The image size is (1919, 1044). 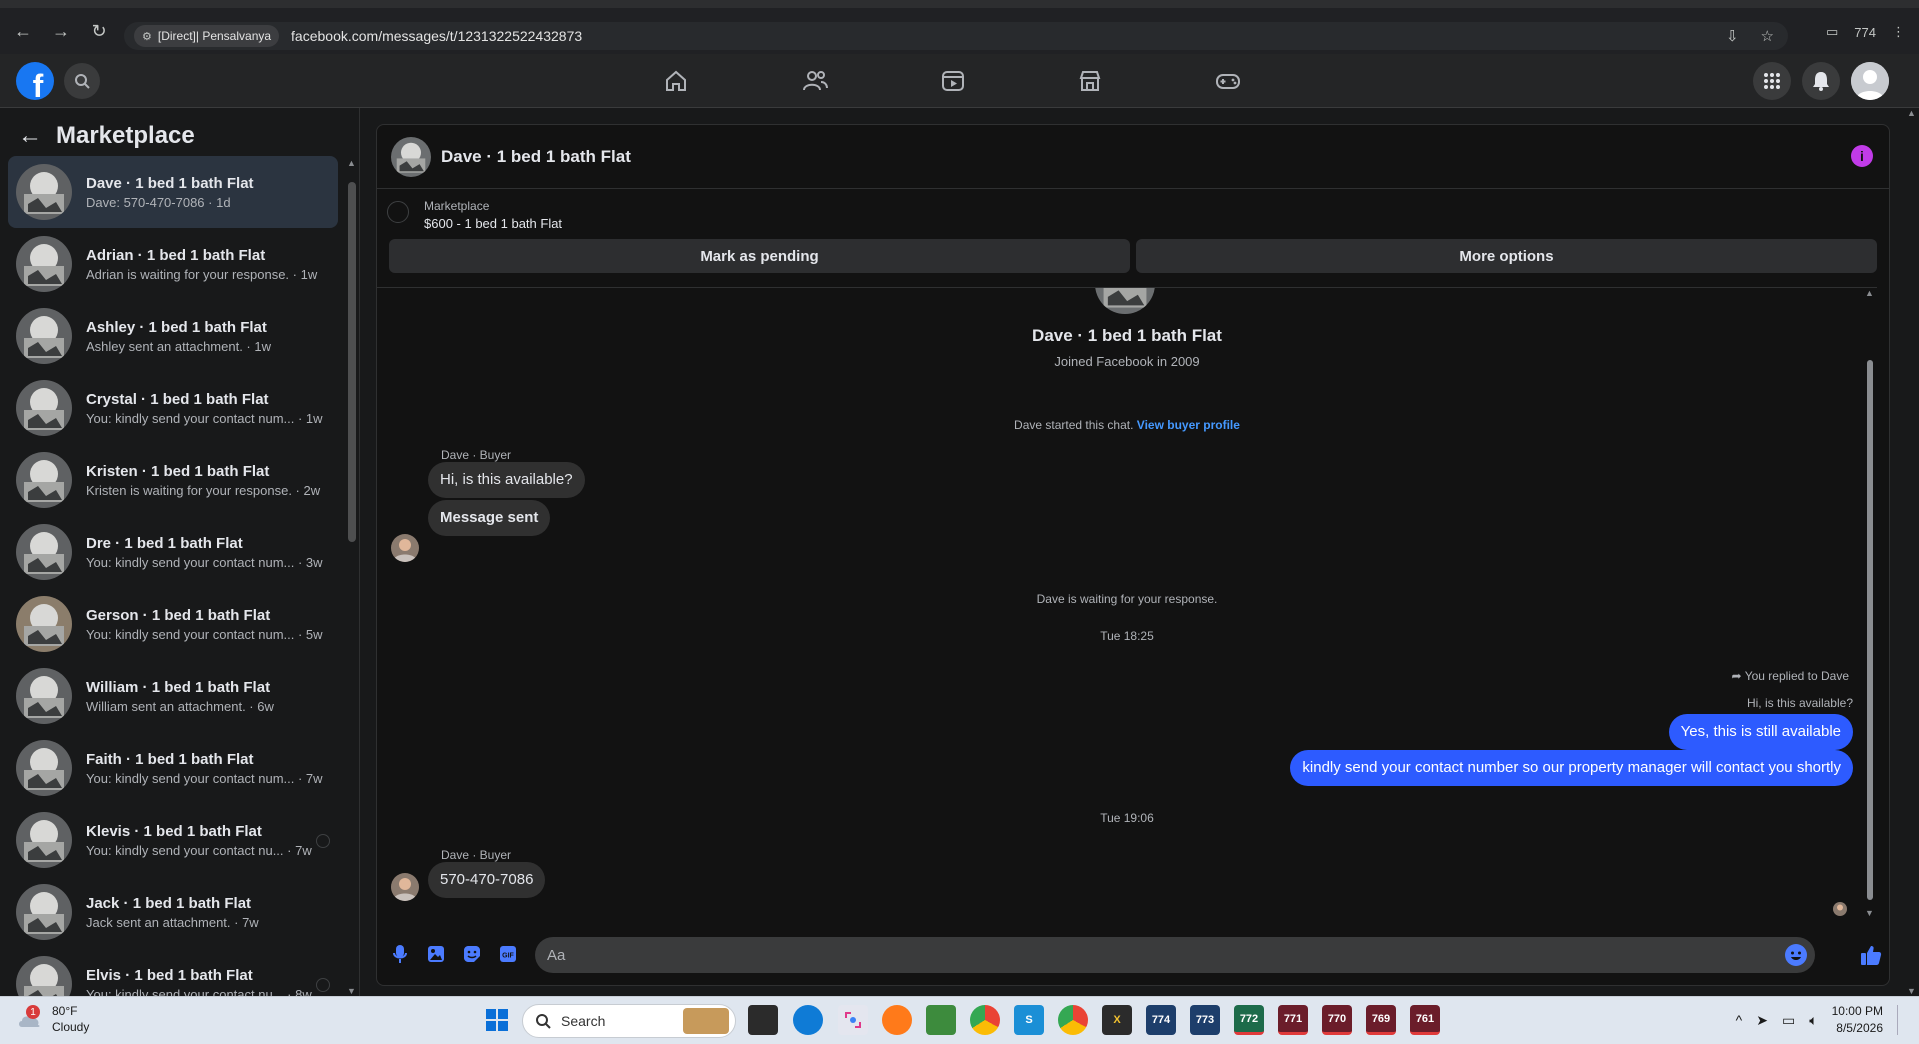 I want to click on more-options-button: More options, so click(x=1506, y=256).